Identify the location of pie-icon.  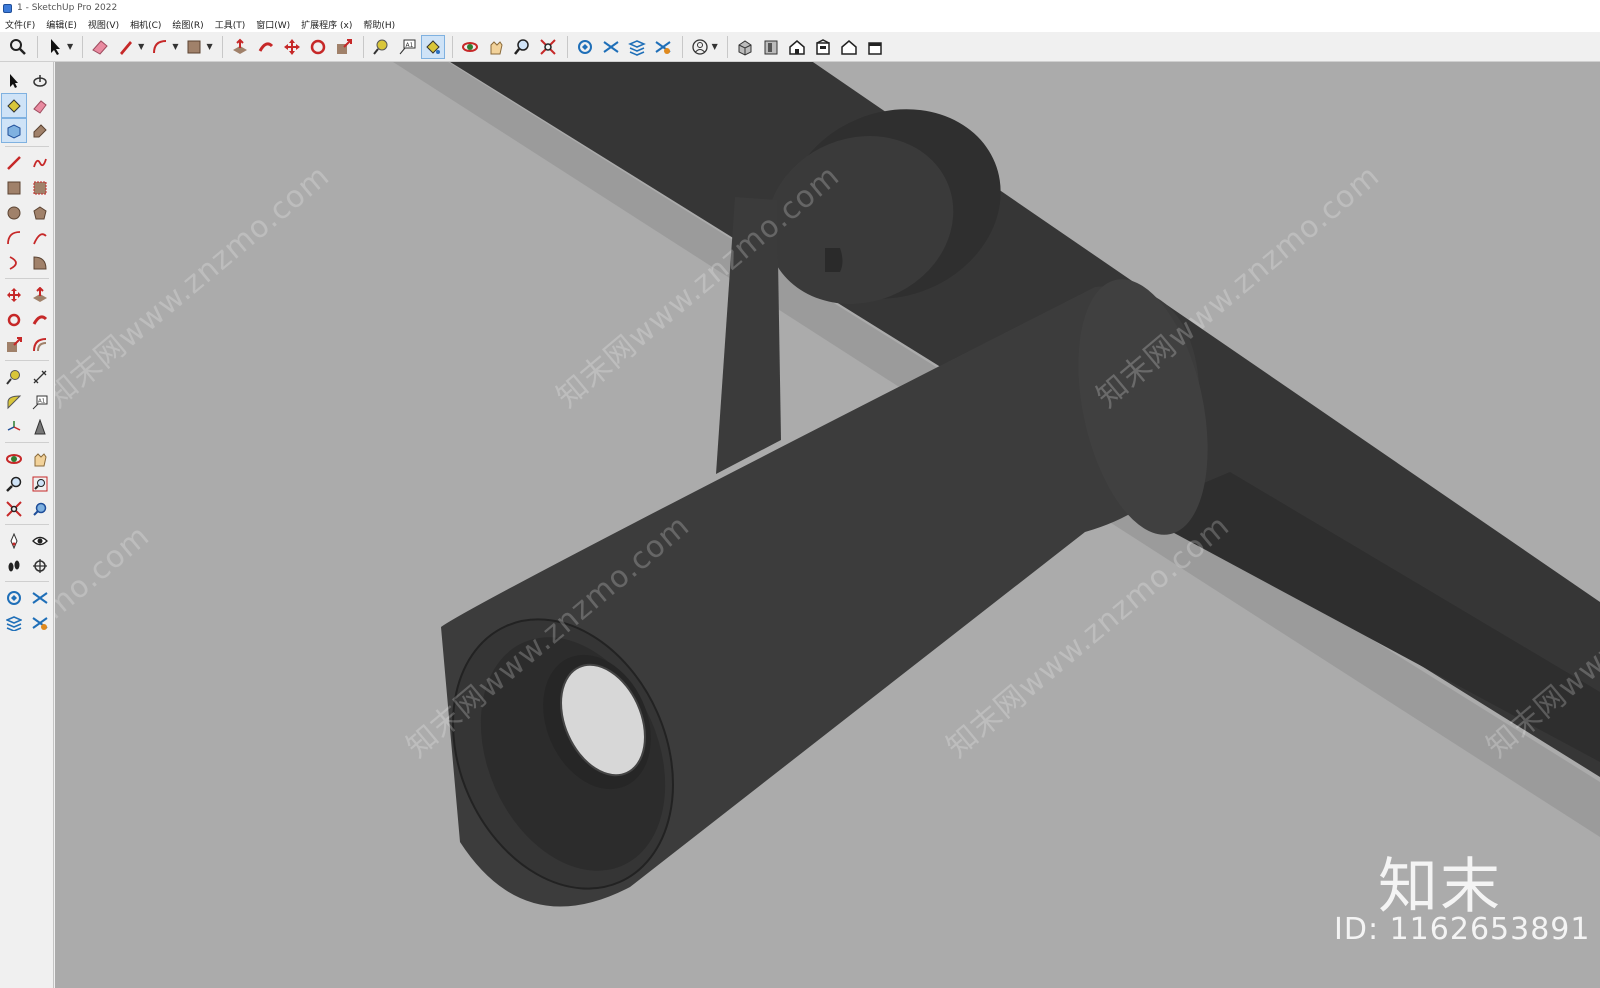
(40, 262).